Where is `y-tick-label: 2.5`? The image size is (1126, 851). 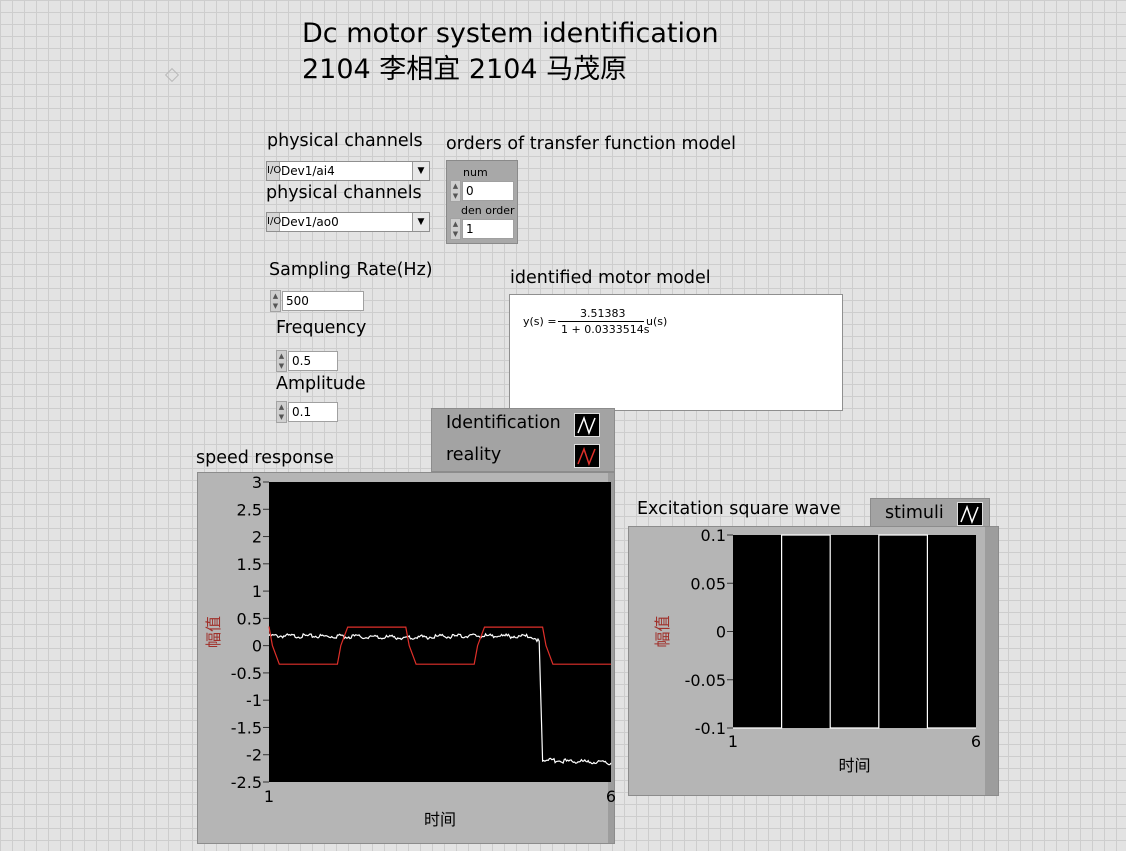
y-tick-label: 2.5 is located at coordinates (249, 509).